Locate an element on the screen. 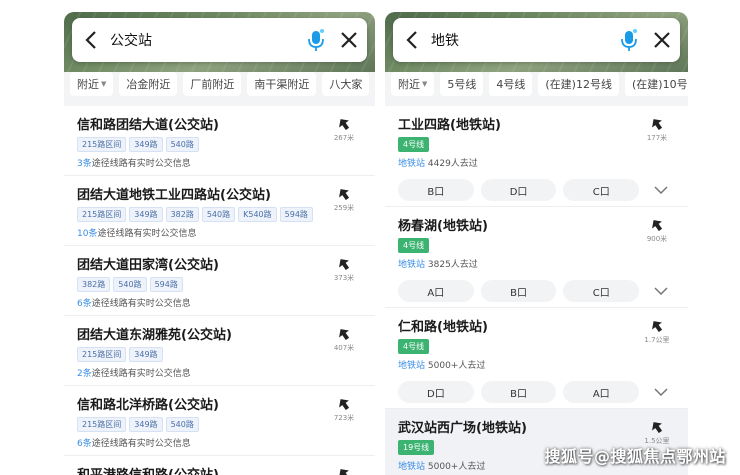 This screenshot has height=475, width=740. navigate-button: 267米 is located at coordinates (344, 130).